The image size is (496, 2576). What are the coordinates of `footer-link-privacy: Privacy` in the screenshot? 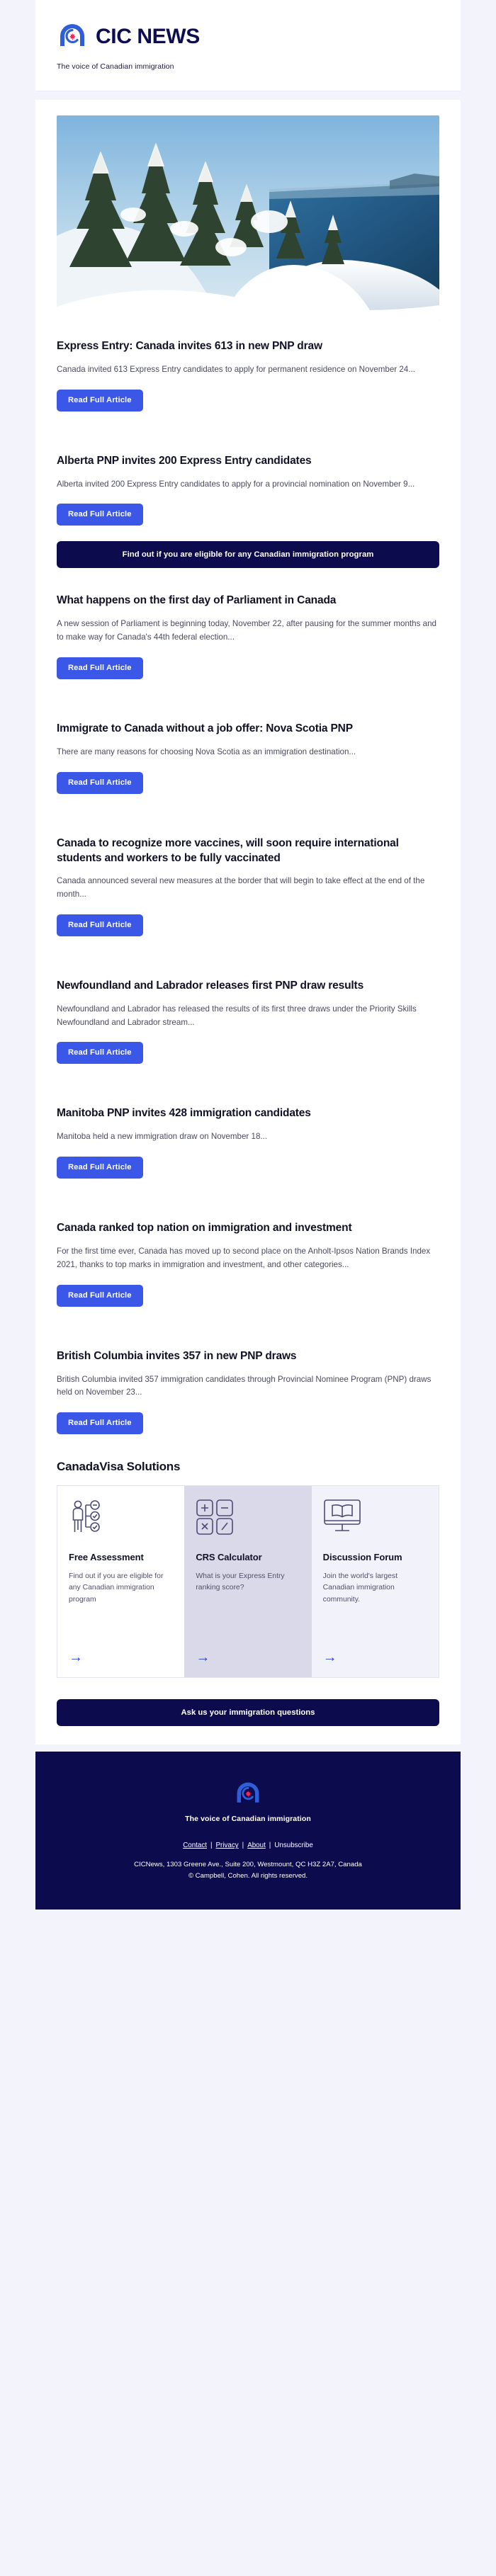 It's located at (227, 1845).